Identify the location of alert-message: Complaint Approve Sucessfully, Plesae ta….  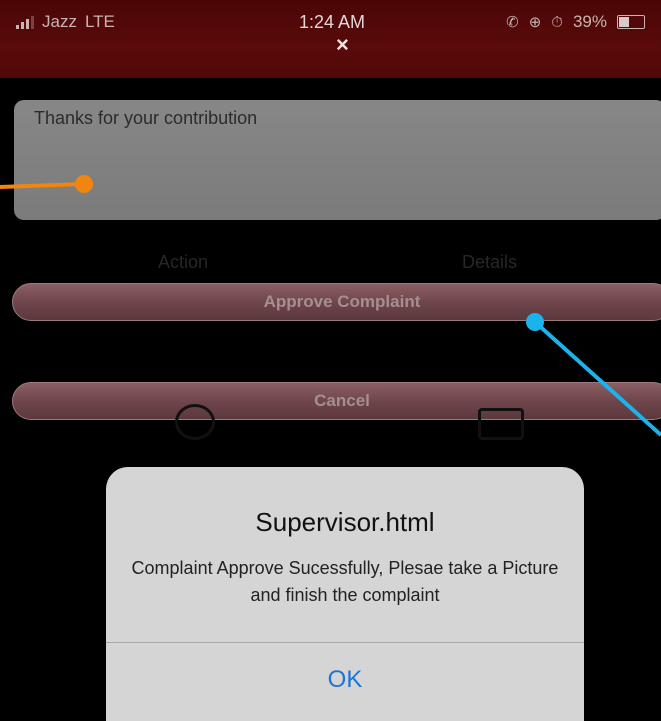
(345, 581).